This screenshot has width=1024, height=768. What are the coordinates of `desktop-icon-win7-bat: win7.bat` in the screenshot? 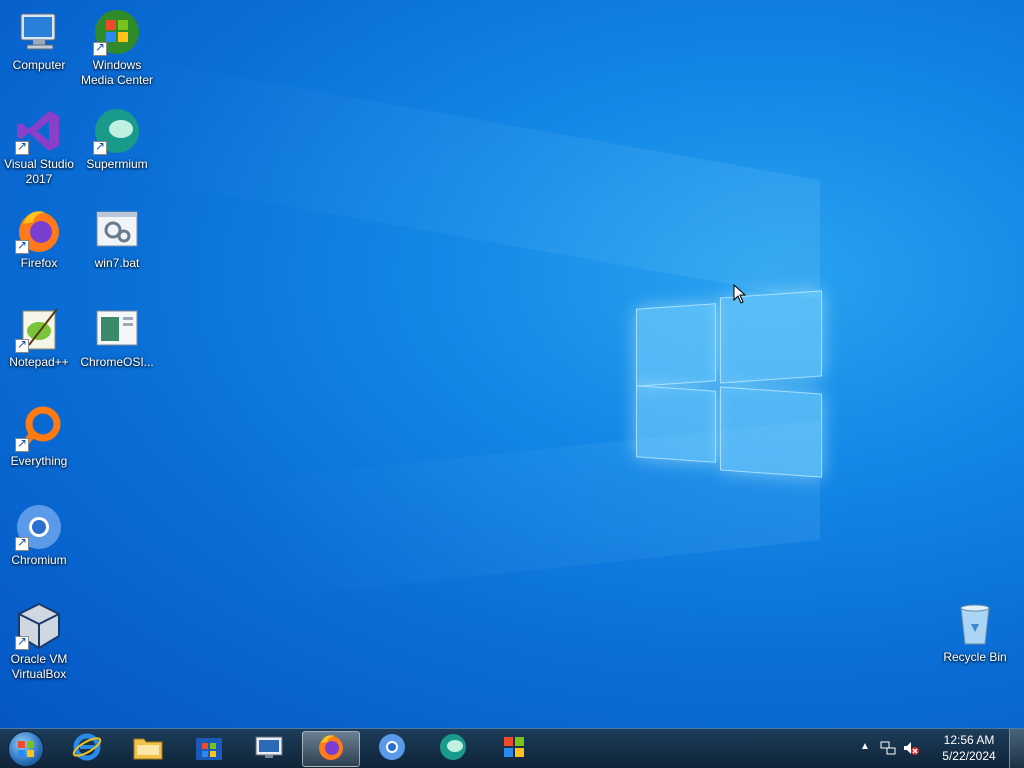 It's located at (117, 238).